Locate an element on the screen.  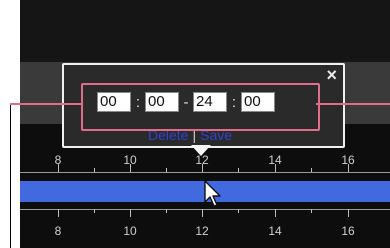
lower-tick-label: 10 is located at coordinates (130, 231).